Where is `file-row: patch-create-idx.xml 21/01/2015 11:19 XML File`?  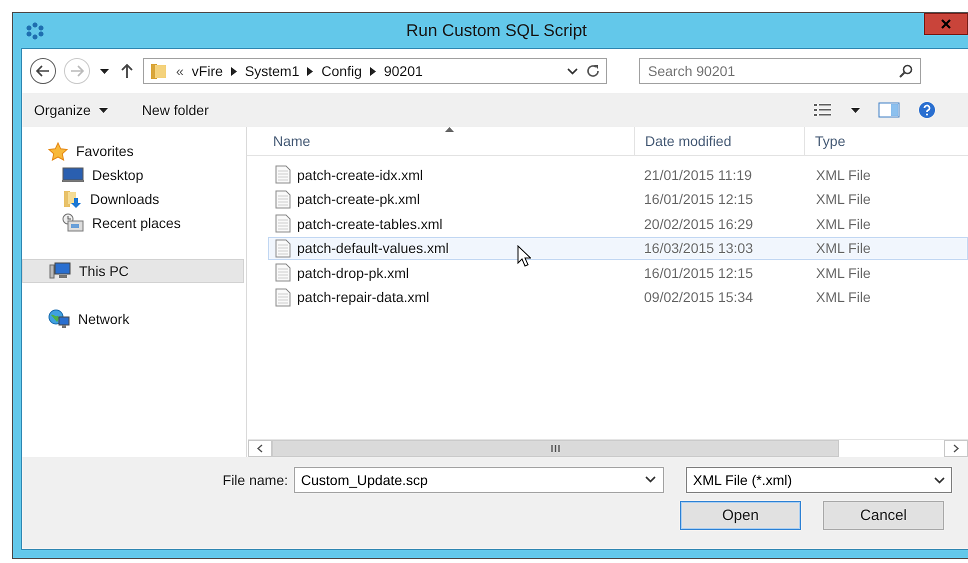 file-row: patch-create-idx.xml 21/01/2015 11:19 XML File is located at coordinates (618, 174).